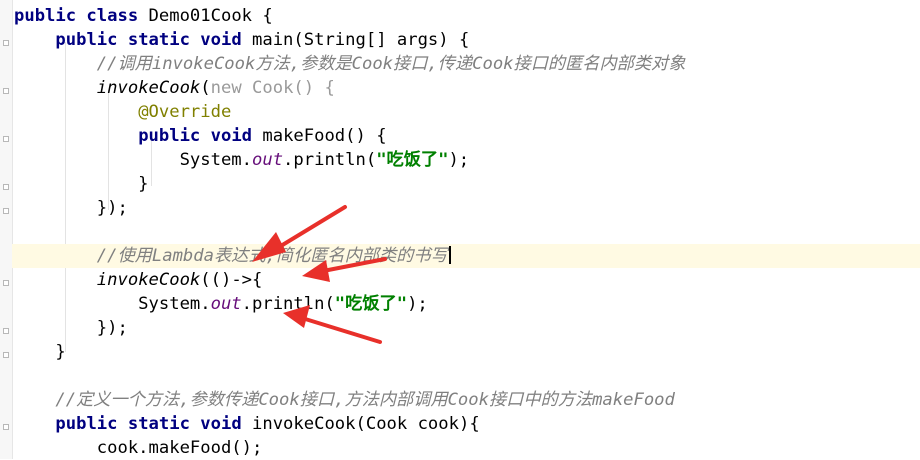  Describe the element at coordinates (466, 280) in the screenshot. I see `code-line: invokeCook(()->{` at that location.